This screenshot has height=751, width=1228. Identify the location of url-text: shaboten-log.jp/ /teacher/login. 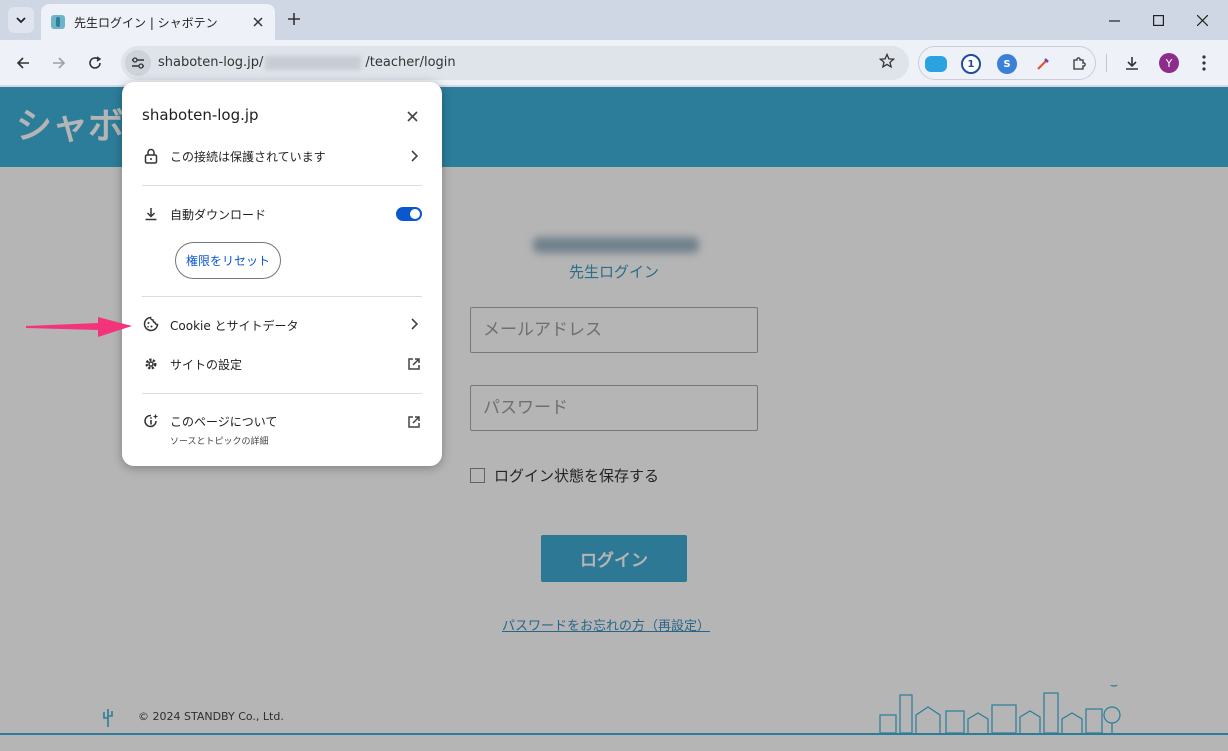
(307, 62).